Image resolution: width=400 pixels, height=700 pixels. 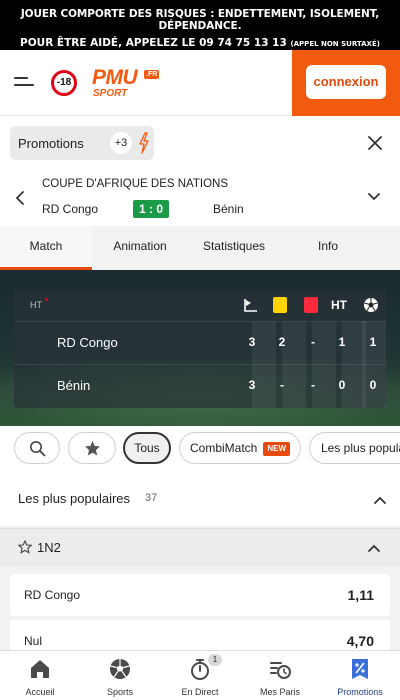 What do you see at coordinates (373, 342) in the screenshot?
I see `goals-value: 1` at bounding box center [373, 342].